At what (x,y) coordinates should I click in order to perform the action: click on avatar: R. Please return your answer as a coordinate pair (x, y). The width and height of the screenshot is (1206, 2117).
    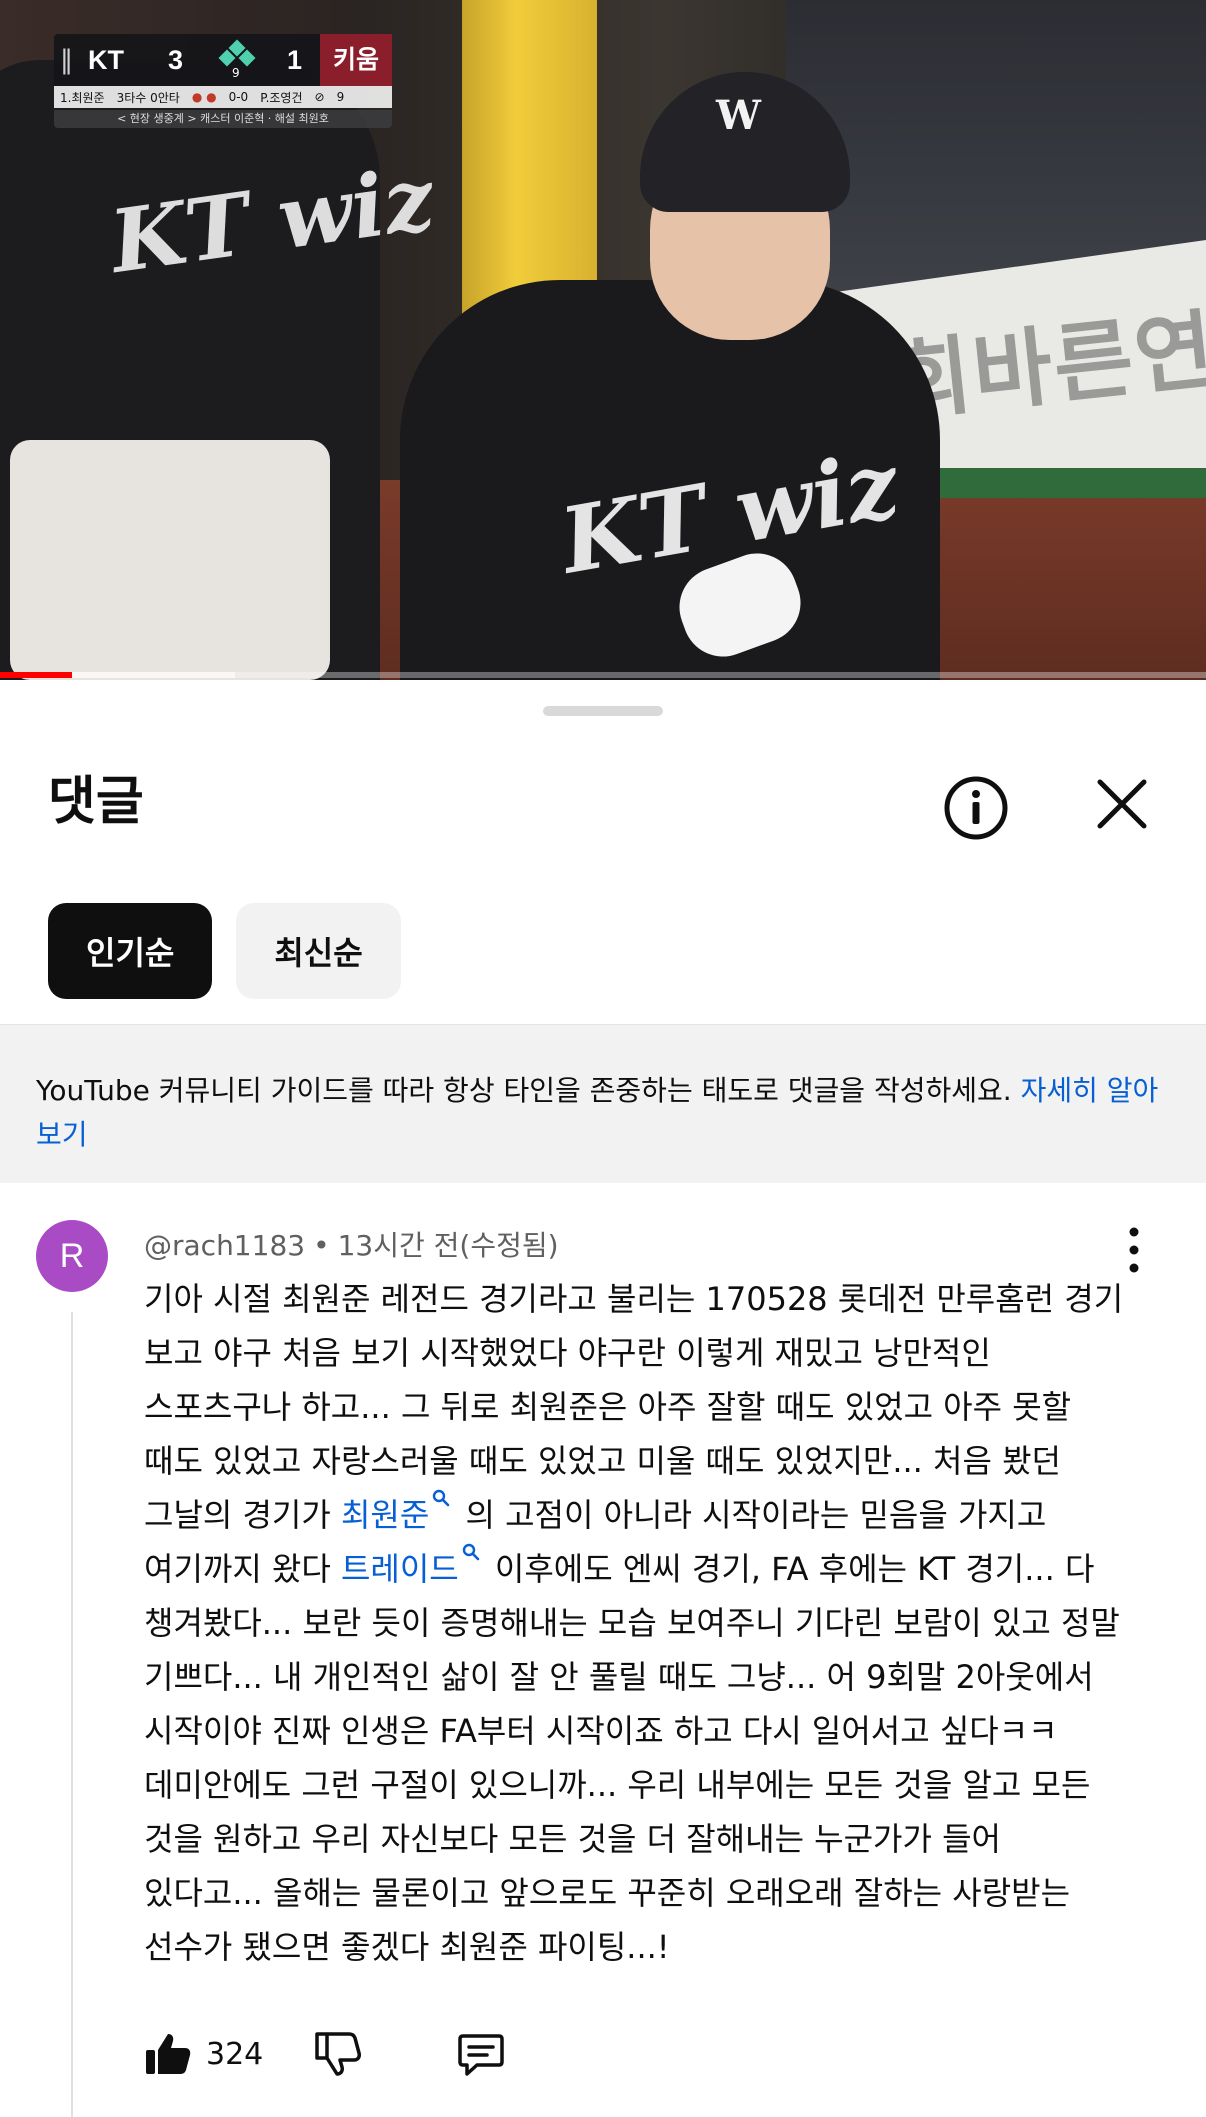
    Looking at the image, I should click on (72, 1256).